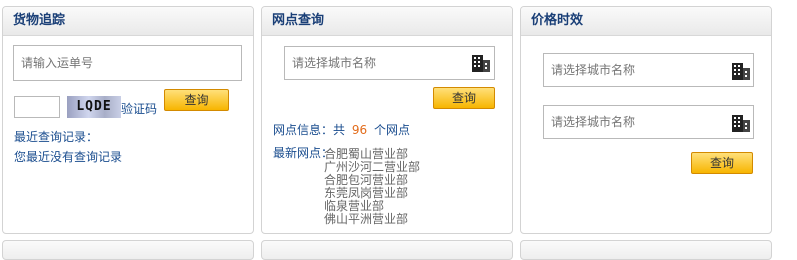 The image size is (797, 260). I want to click on branch-query-button: 查询, so click(464, 98).